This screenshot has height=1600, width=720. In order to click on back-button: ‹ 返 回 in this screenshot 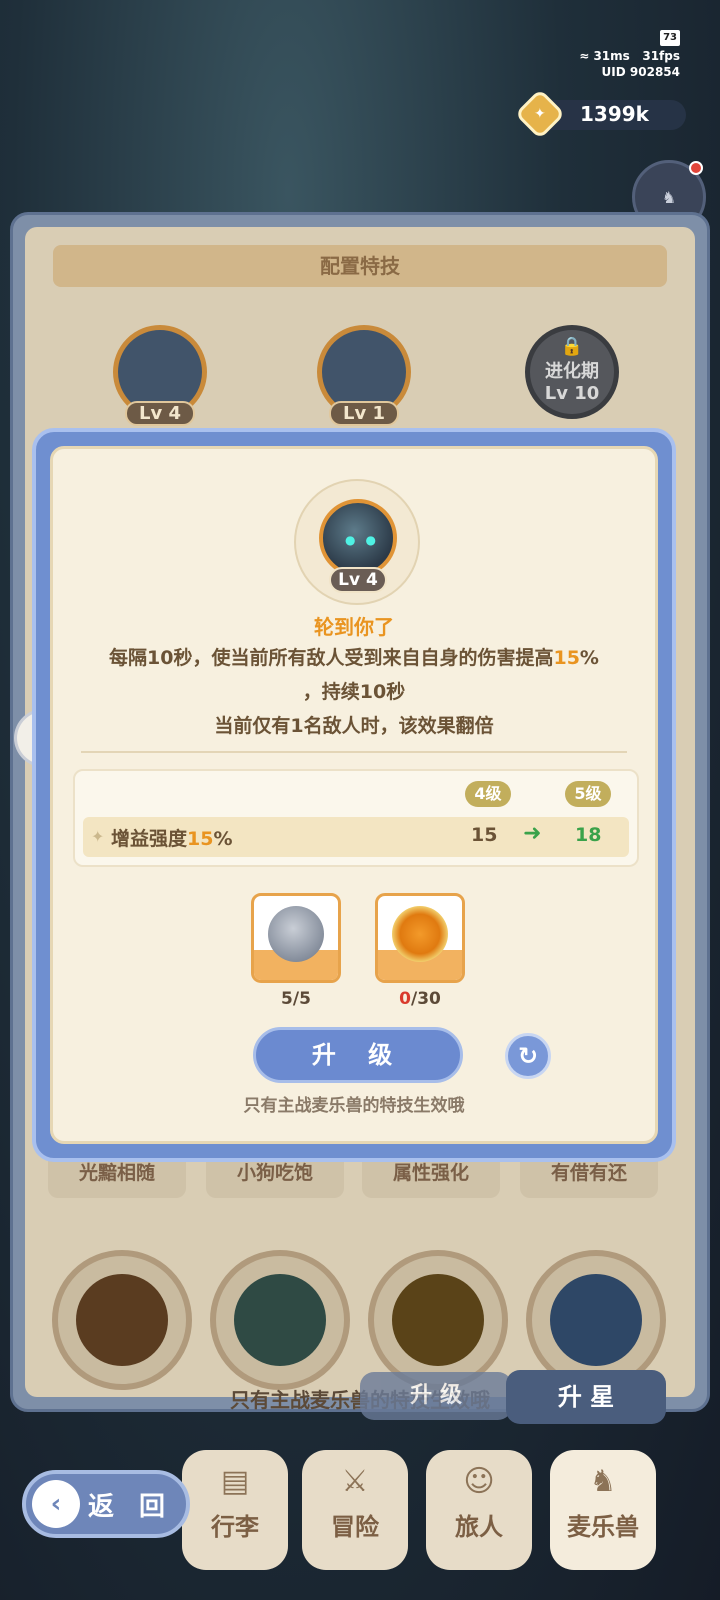, I will do `click(106, 1504)`.